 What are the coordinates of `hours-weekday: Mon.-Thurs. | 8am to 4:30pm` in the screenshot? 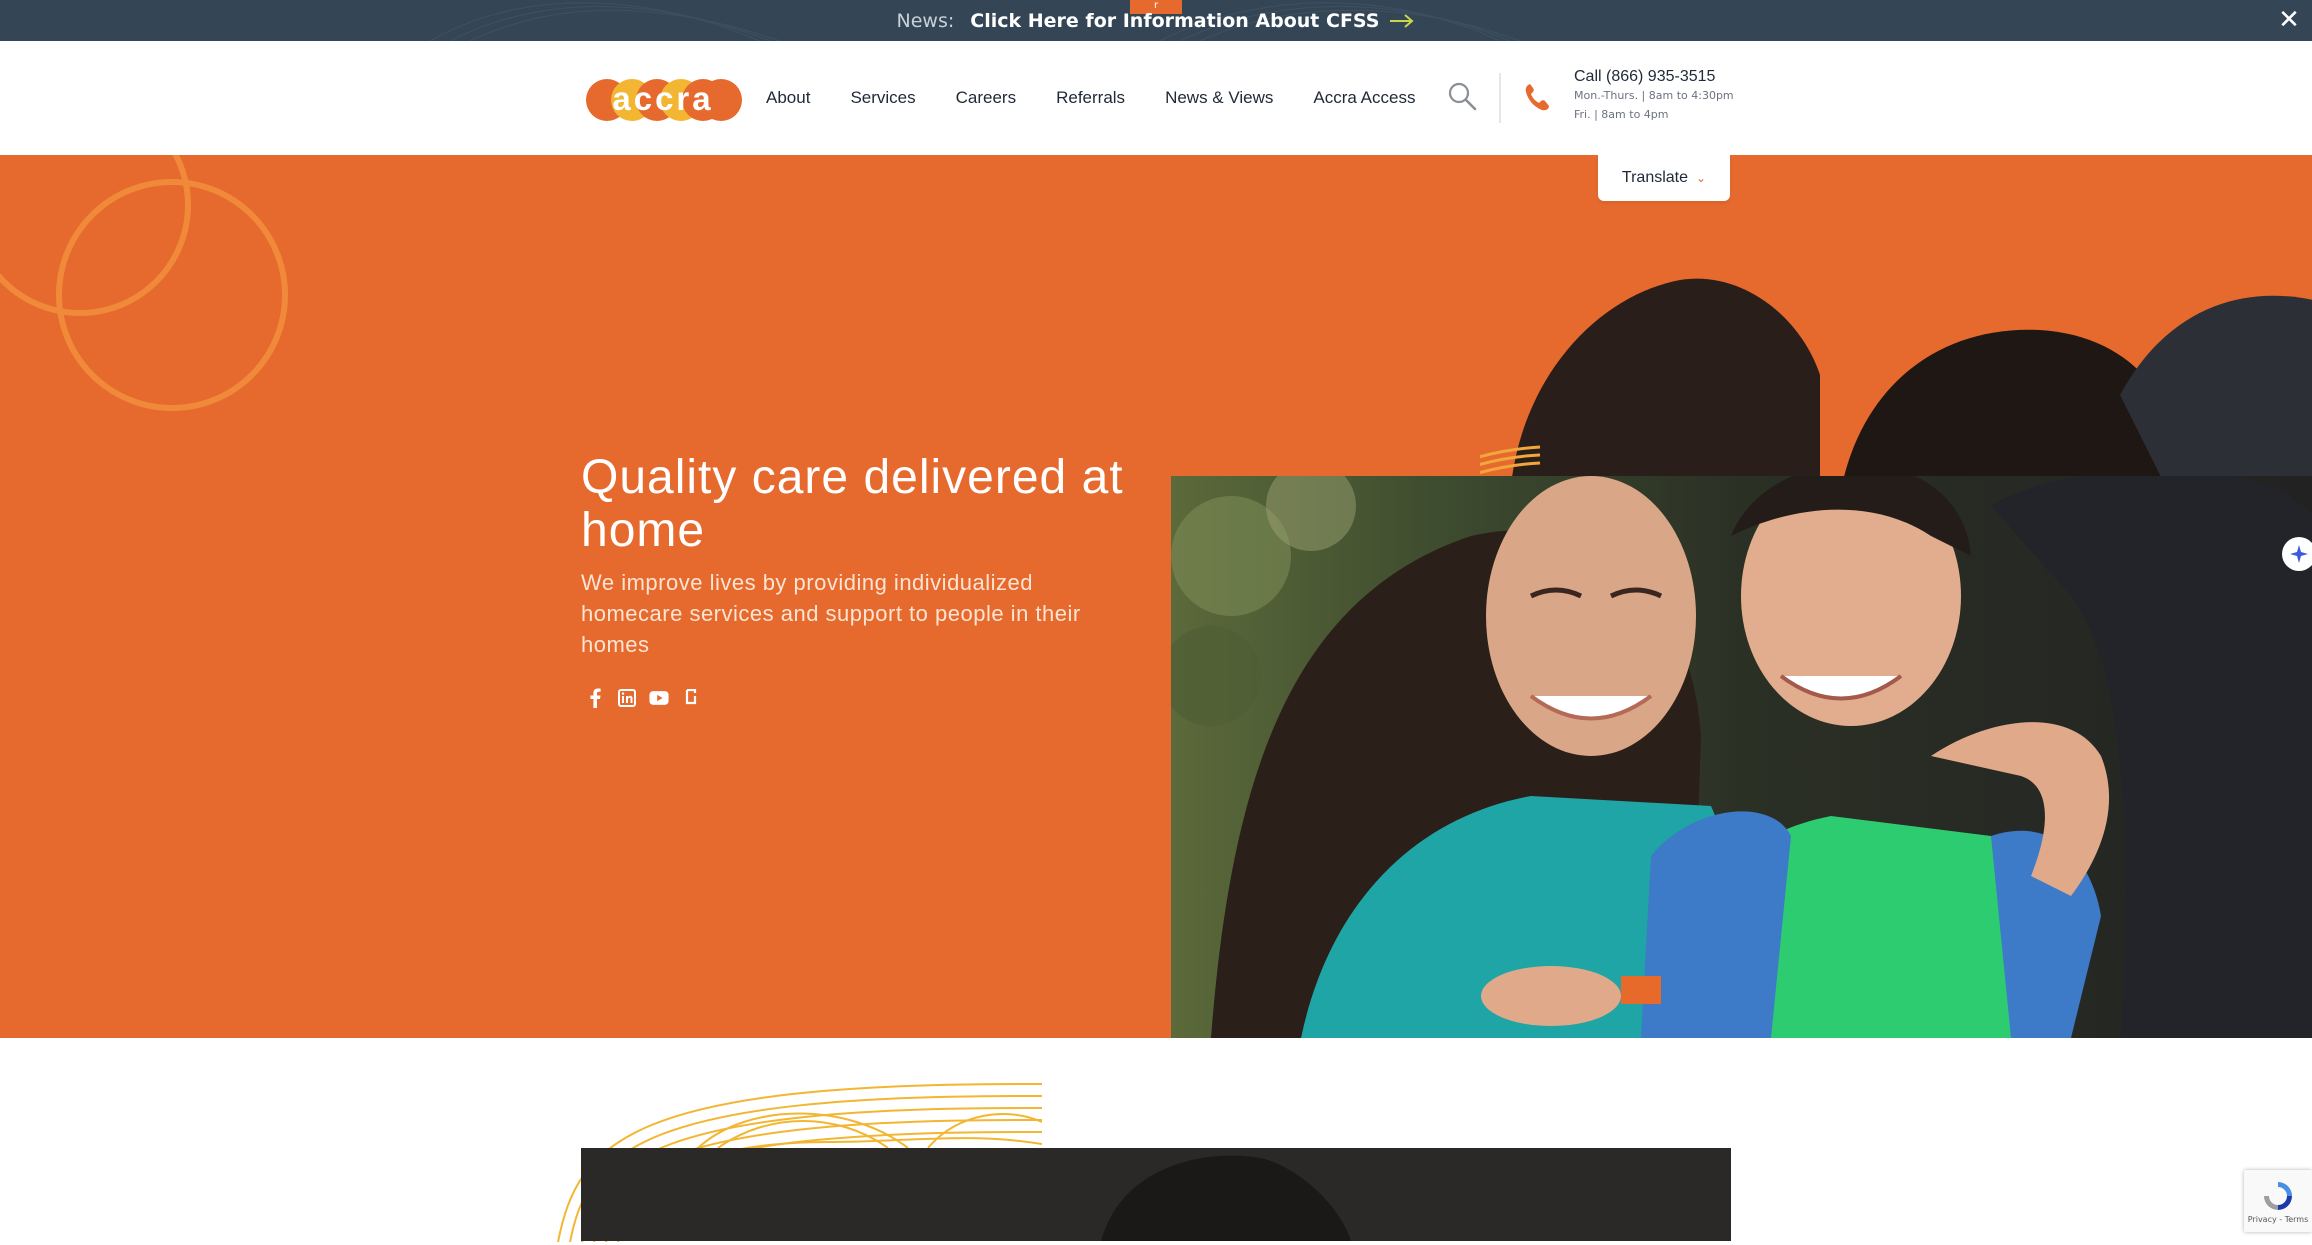 It's located at (1654, 95).